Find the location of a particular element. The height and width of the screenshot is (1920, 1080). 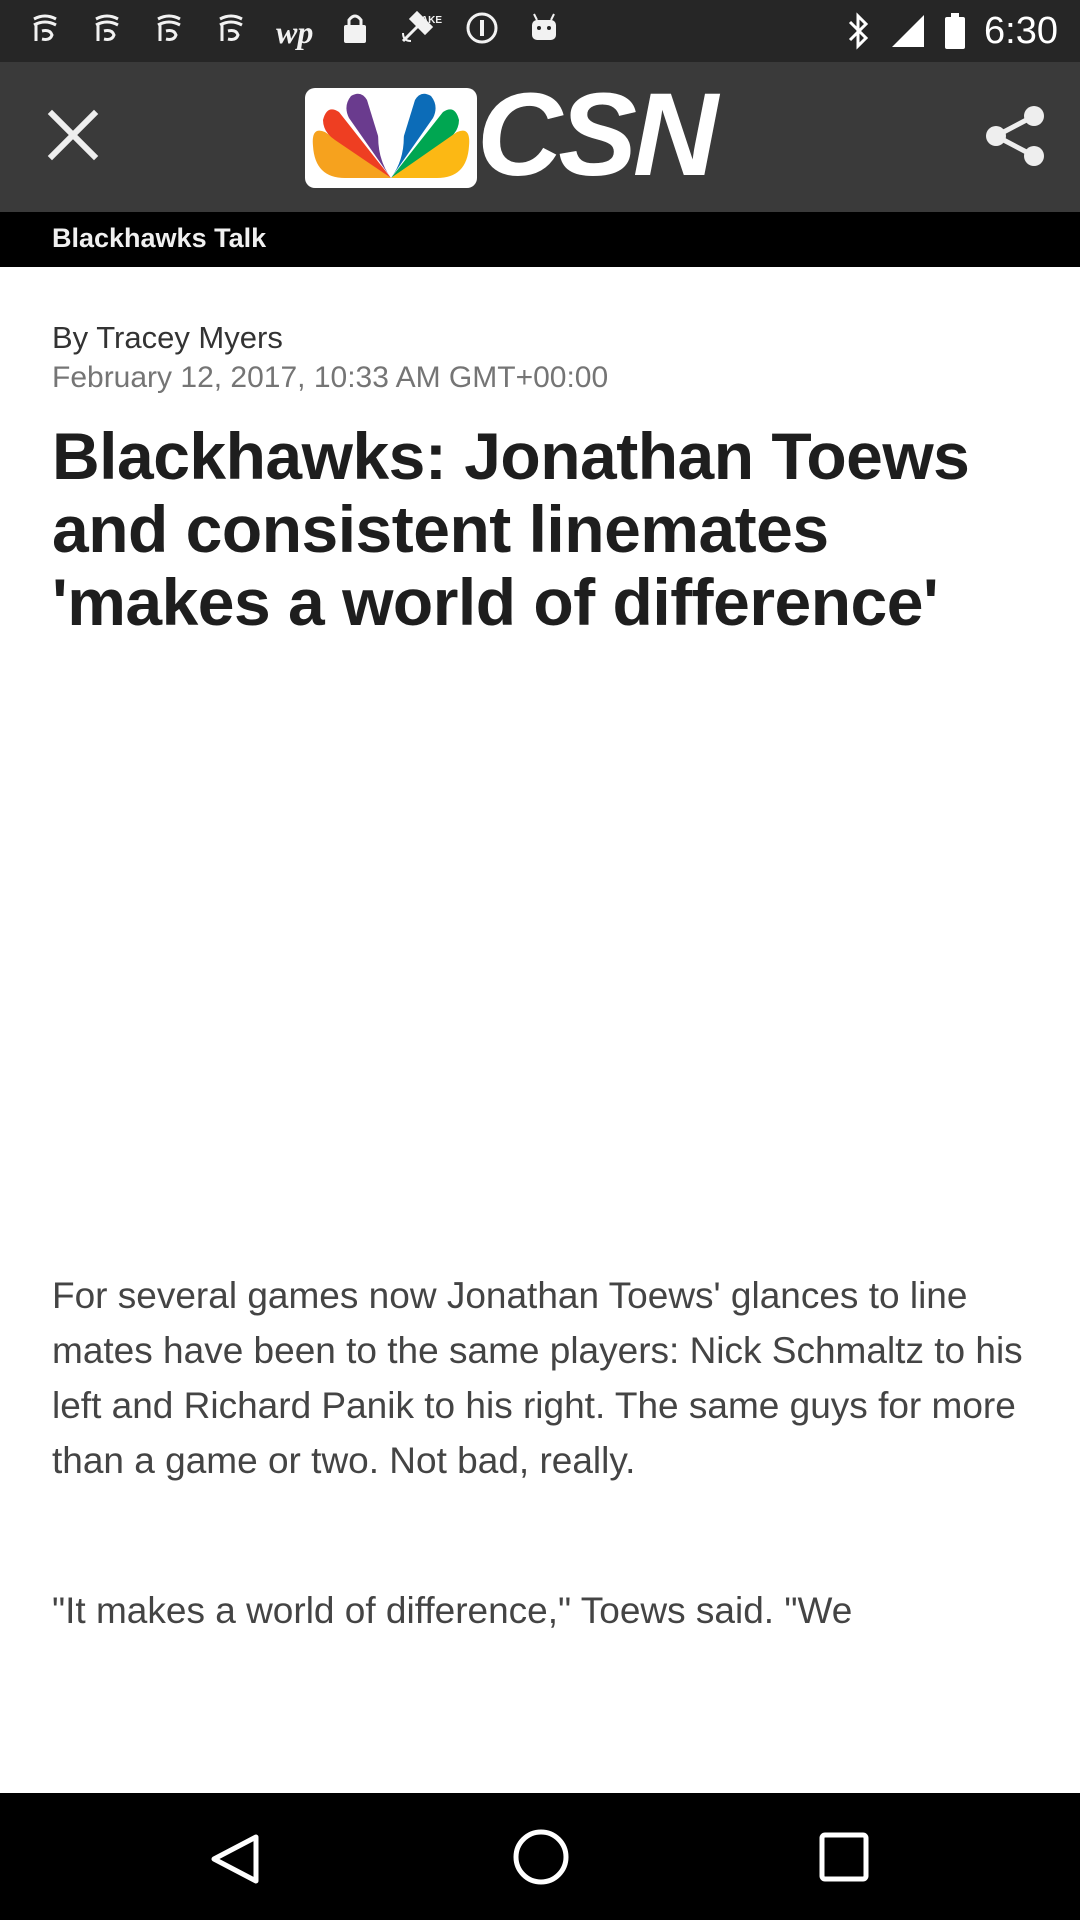

fake-label: FAKE is located at coordinates (429, 20).